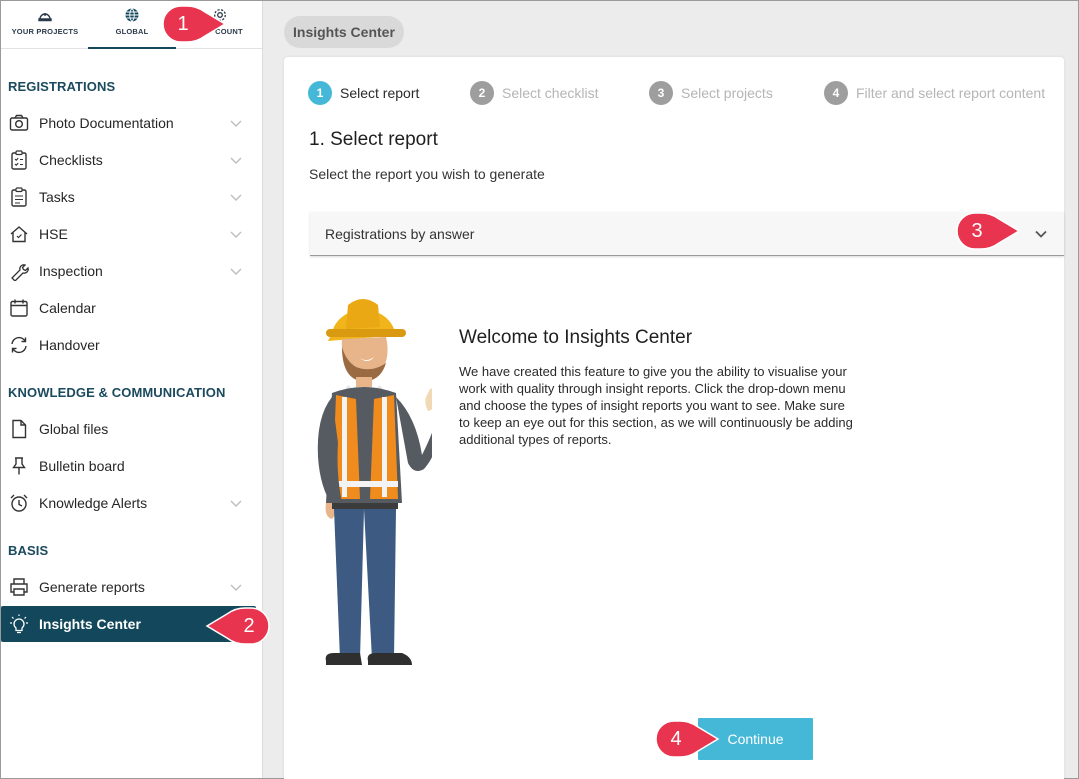  I want to click on step-number: 1, so click(320, 93).